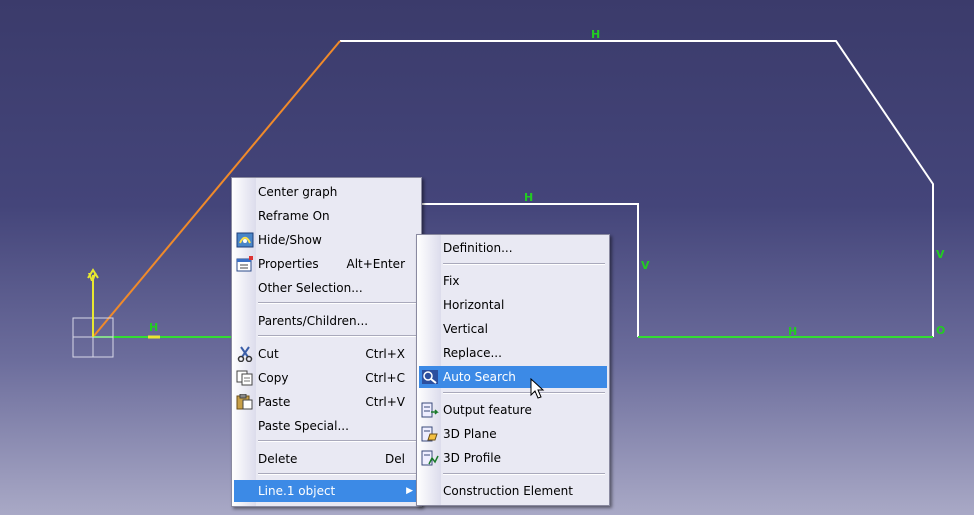 This screenshot has width=974, height=515. What do you see at coordinates (245, 240) in the screenshot?
I see `hide-show-icon` at bounding box center [245, 240].